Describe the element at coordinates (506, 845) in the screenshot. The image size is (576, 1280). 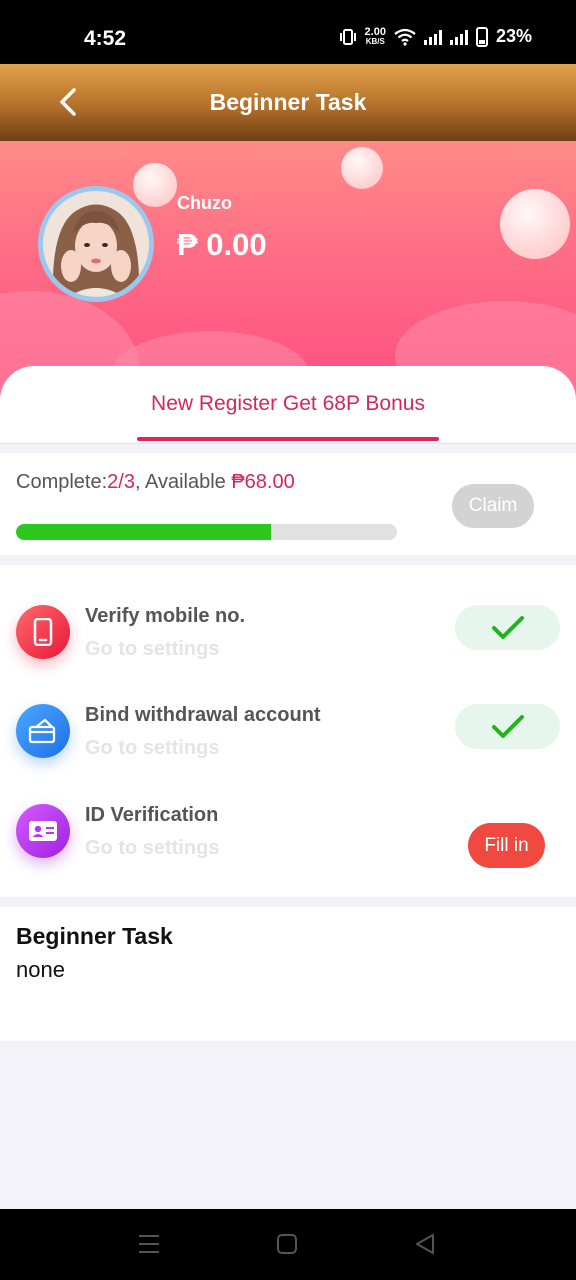
I see `fill-in-button: Fill in` at that location.